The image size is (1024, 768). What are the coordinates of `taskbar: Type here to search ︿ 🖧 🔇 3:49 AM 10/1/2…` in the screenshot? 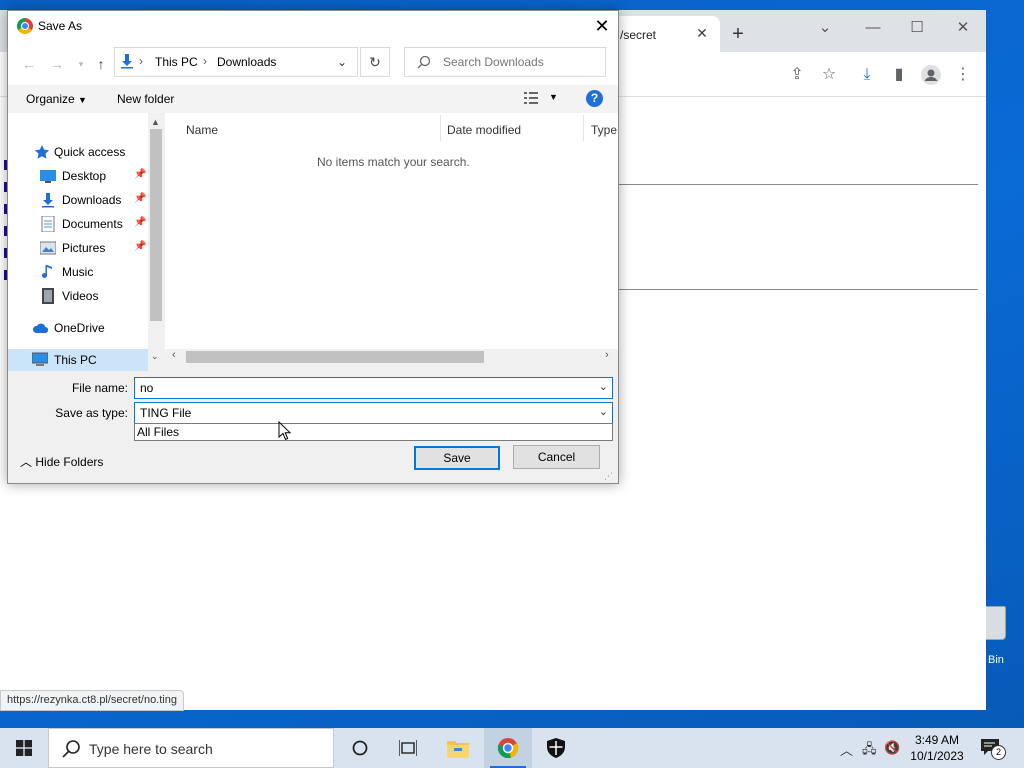 It's located at (512, 748).